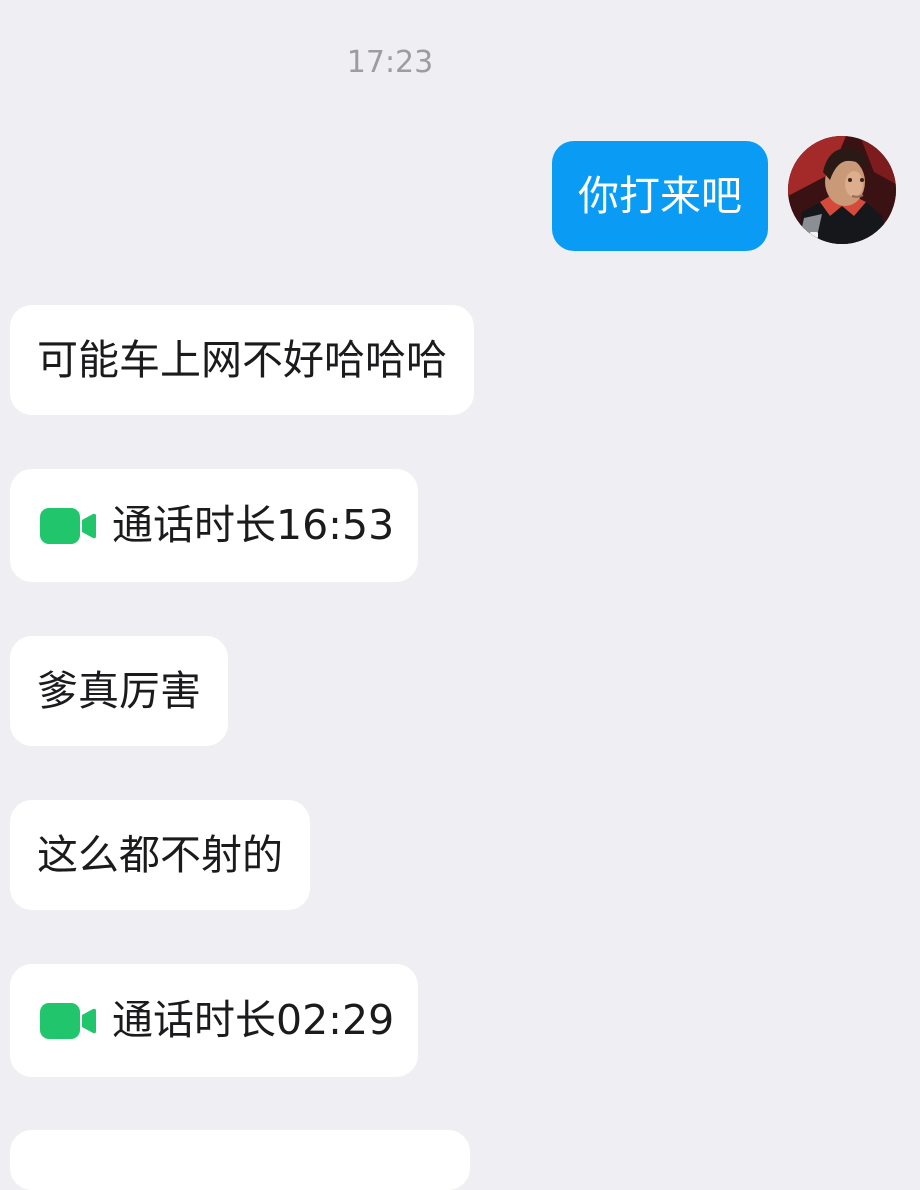  What do you see at coordinates (390, 62) in the screenshot?
I see `message-timestamp: 17:23` at bounding box center [390, 62].